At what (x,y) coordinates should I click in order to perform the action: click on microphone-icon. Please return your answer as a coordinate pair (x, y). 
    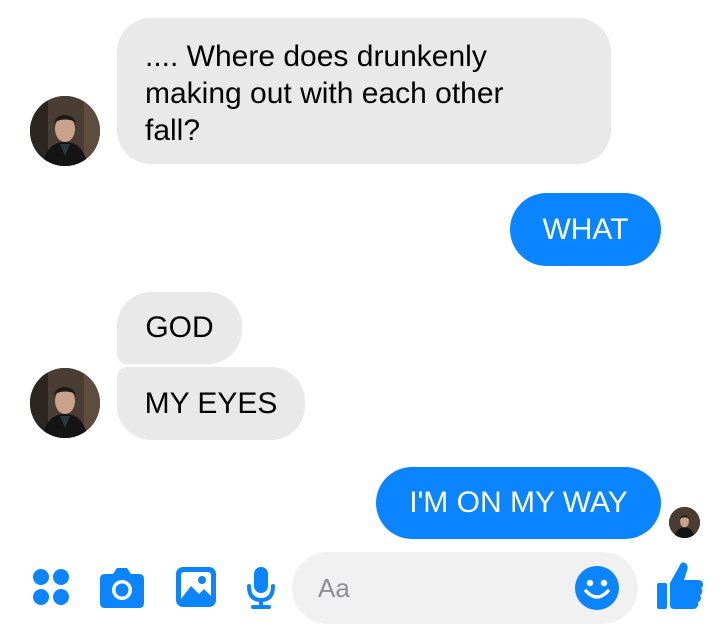
    Looking at the image, I should click on (261, 588).